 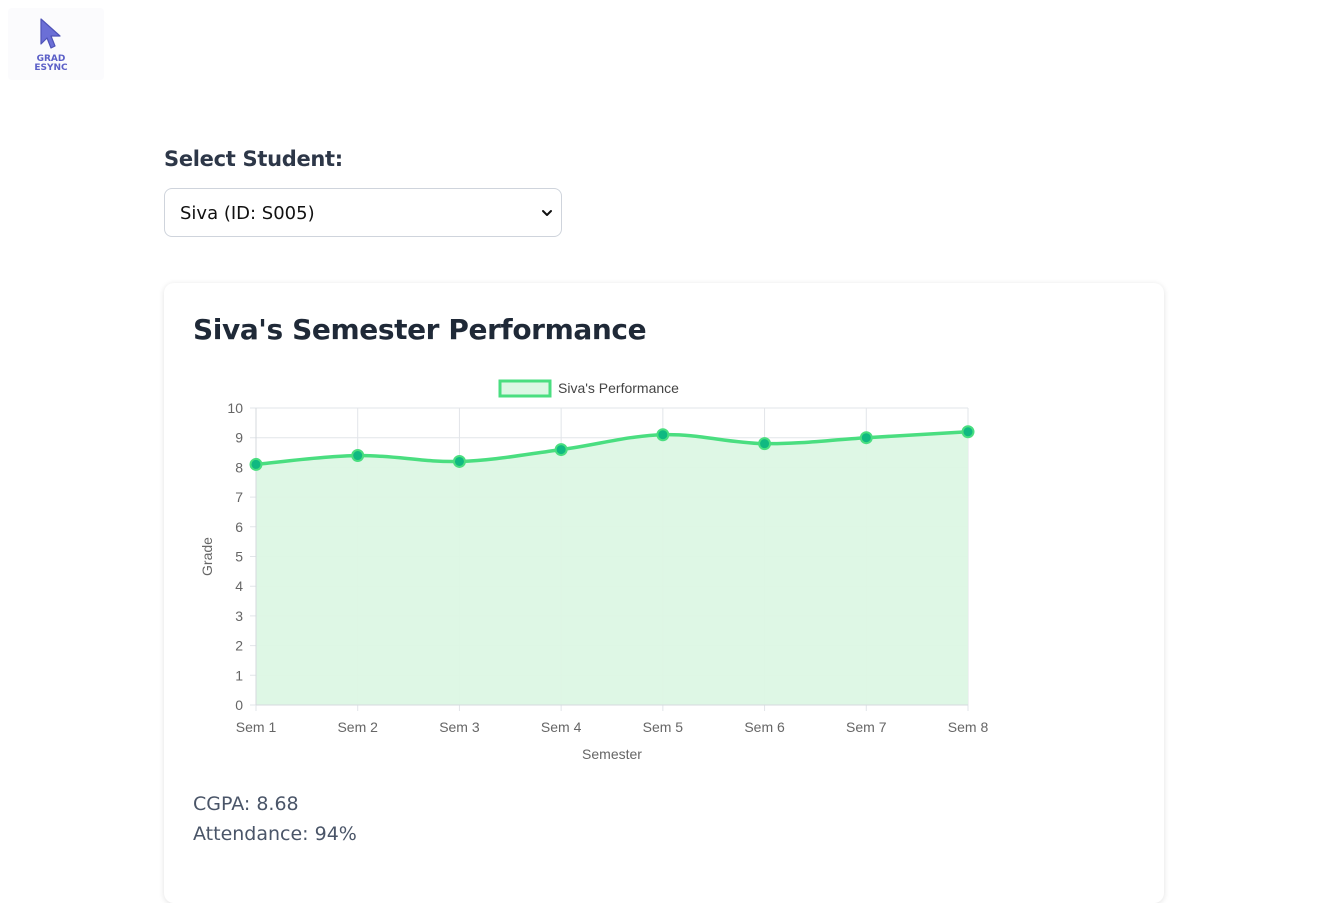 What do you see at coordinates (525, 388) in the screenshot?
I see `legend-swatch` at bounding box center [525, 388].